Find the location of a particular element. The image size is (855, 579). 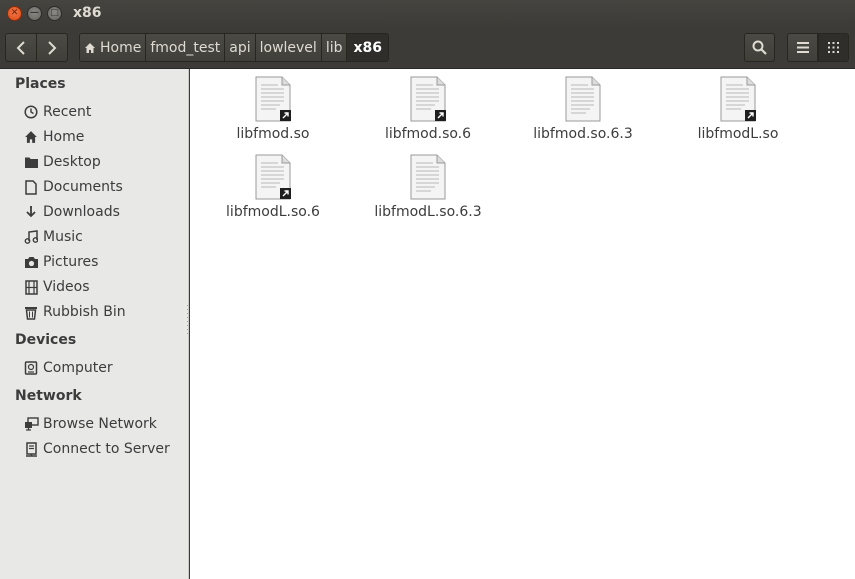

sidebar-item-music: Music is located at coordinates (53, 237).